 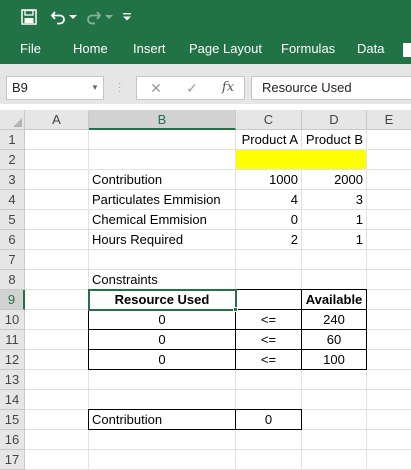 I want to click on row-header-8: 8, so click(x=12, y=280).